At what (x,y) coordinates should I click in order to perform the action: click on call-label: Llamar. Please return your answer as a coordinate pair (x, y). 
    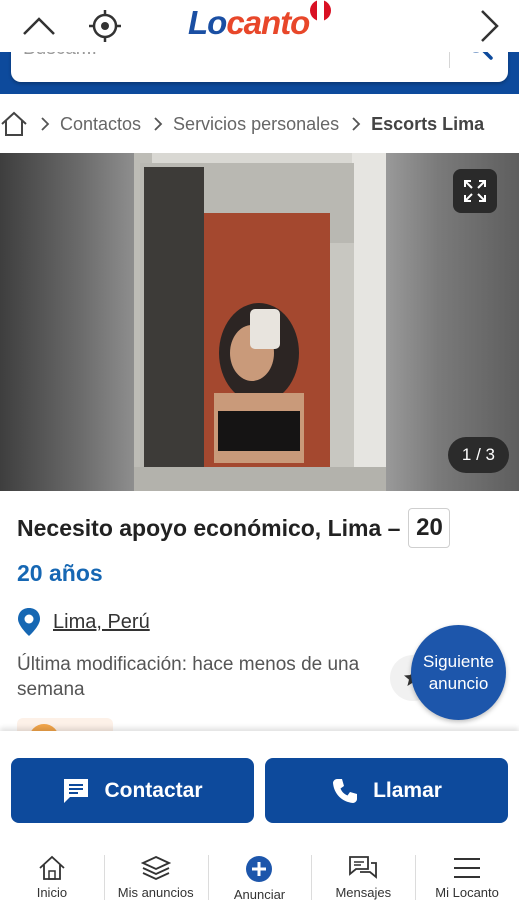
    Looking at the image, I should click on (407, 790).